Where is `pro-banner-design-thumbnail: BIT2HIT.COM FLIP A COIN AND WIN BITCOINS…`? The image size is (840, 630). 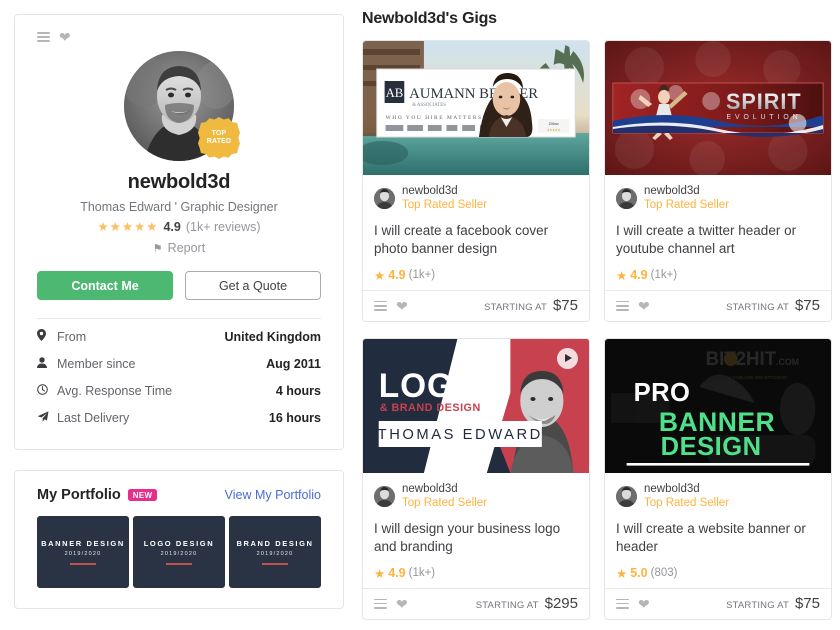
pro-banner-design-thumbnail: BIT2HIT.COM FLIP A COIN AND WIN BITCOINS… is located at coordinates (718, 405).